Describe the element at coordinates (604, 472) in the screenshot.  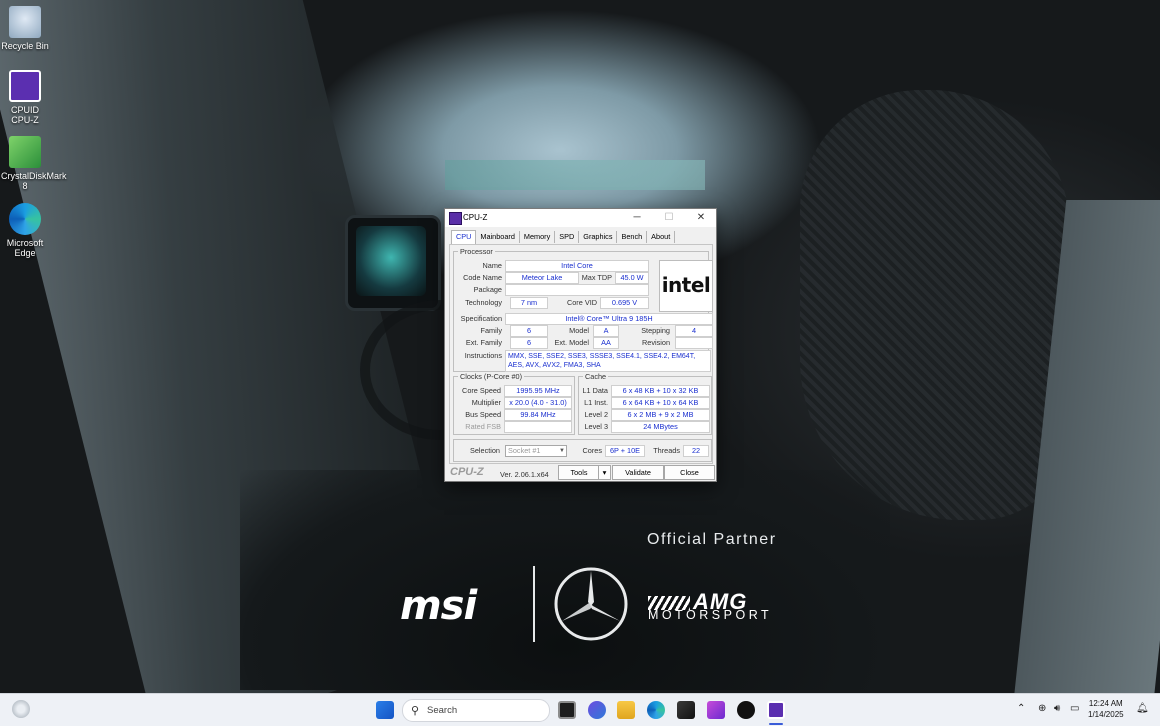
I see `tools-dropdown-button: ▾` at that location.